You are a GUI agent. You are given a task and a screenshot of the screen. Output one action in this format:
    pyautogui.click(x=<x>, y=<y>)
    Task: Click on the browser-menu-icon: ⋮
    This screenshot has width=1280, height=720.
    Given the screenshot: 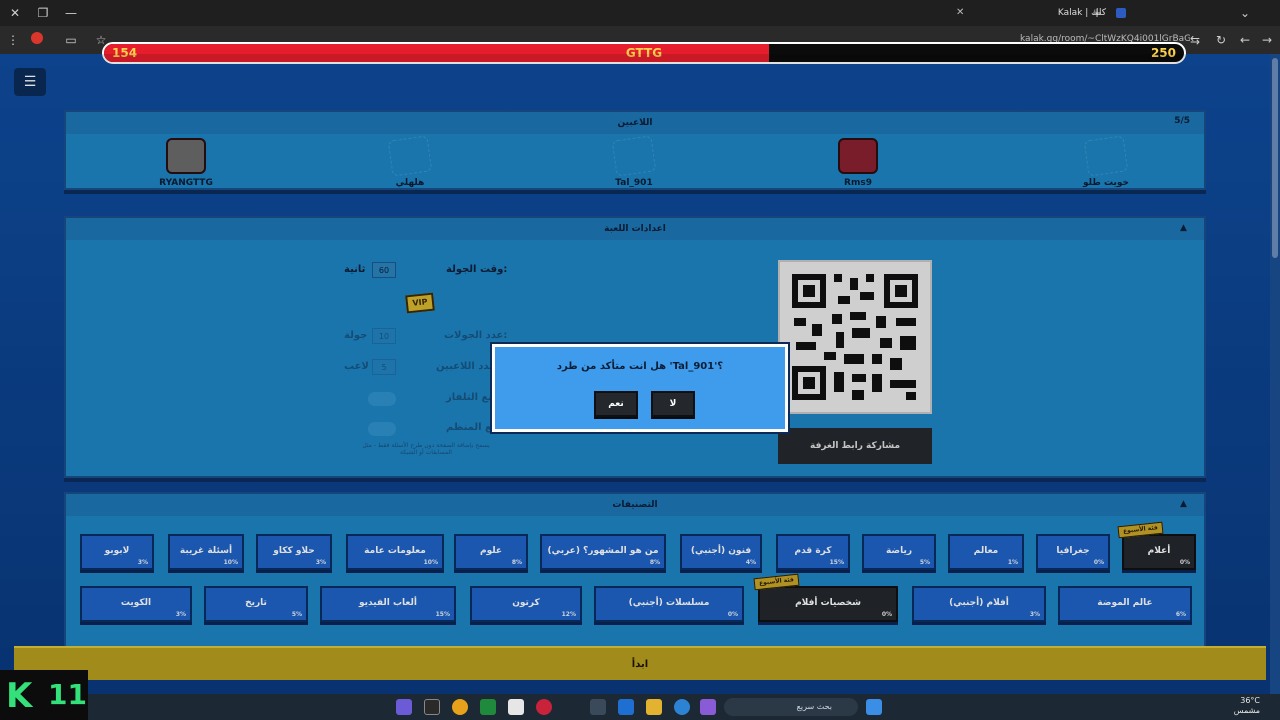 What is the action you would take?
    pyautogui.click(x=13, y=40)
    